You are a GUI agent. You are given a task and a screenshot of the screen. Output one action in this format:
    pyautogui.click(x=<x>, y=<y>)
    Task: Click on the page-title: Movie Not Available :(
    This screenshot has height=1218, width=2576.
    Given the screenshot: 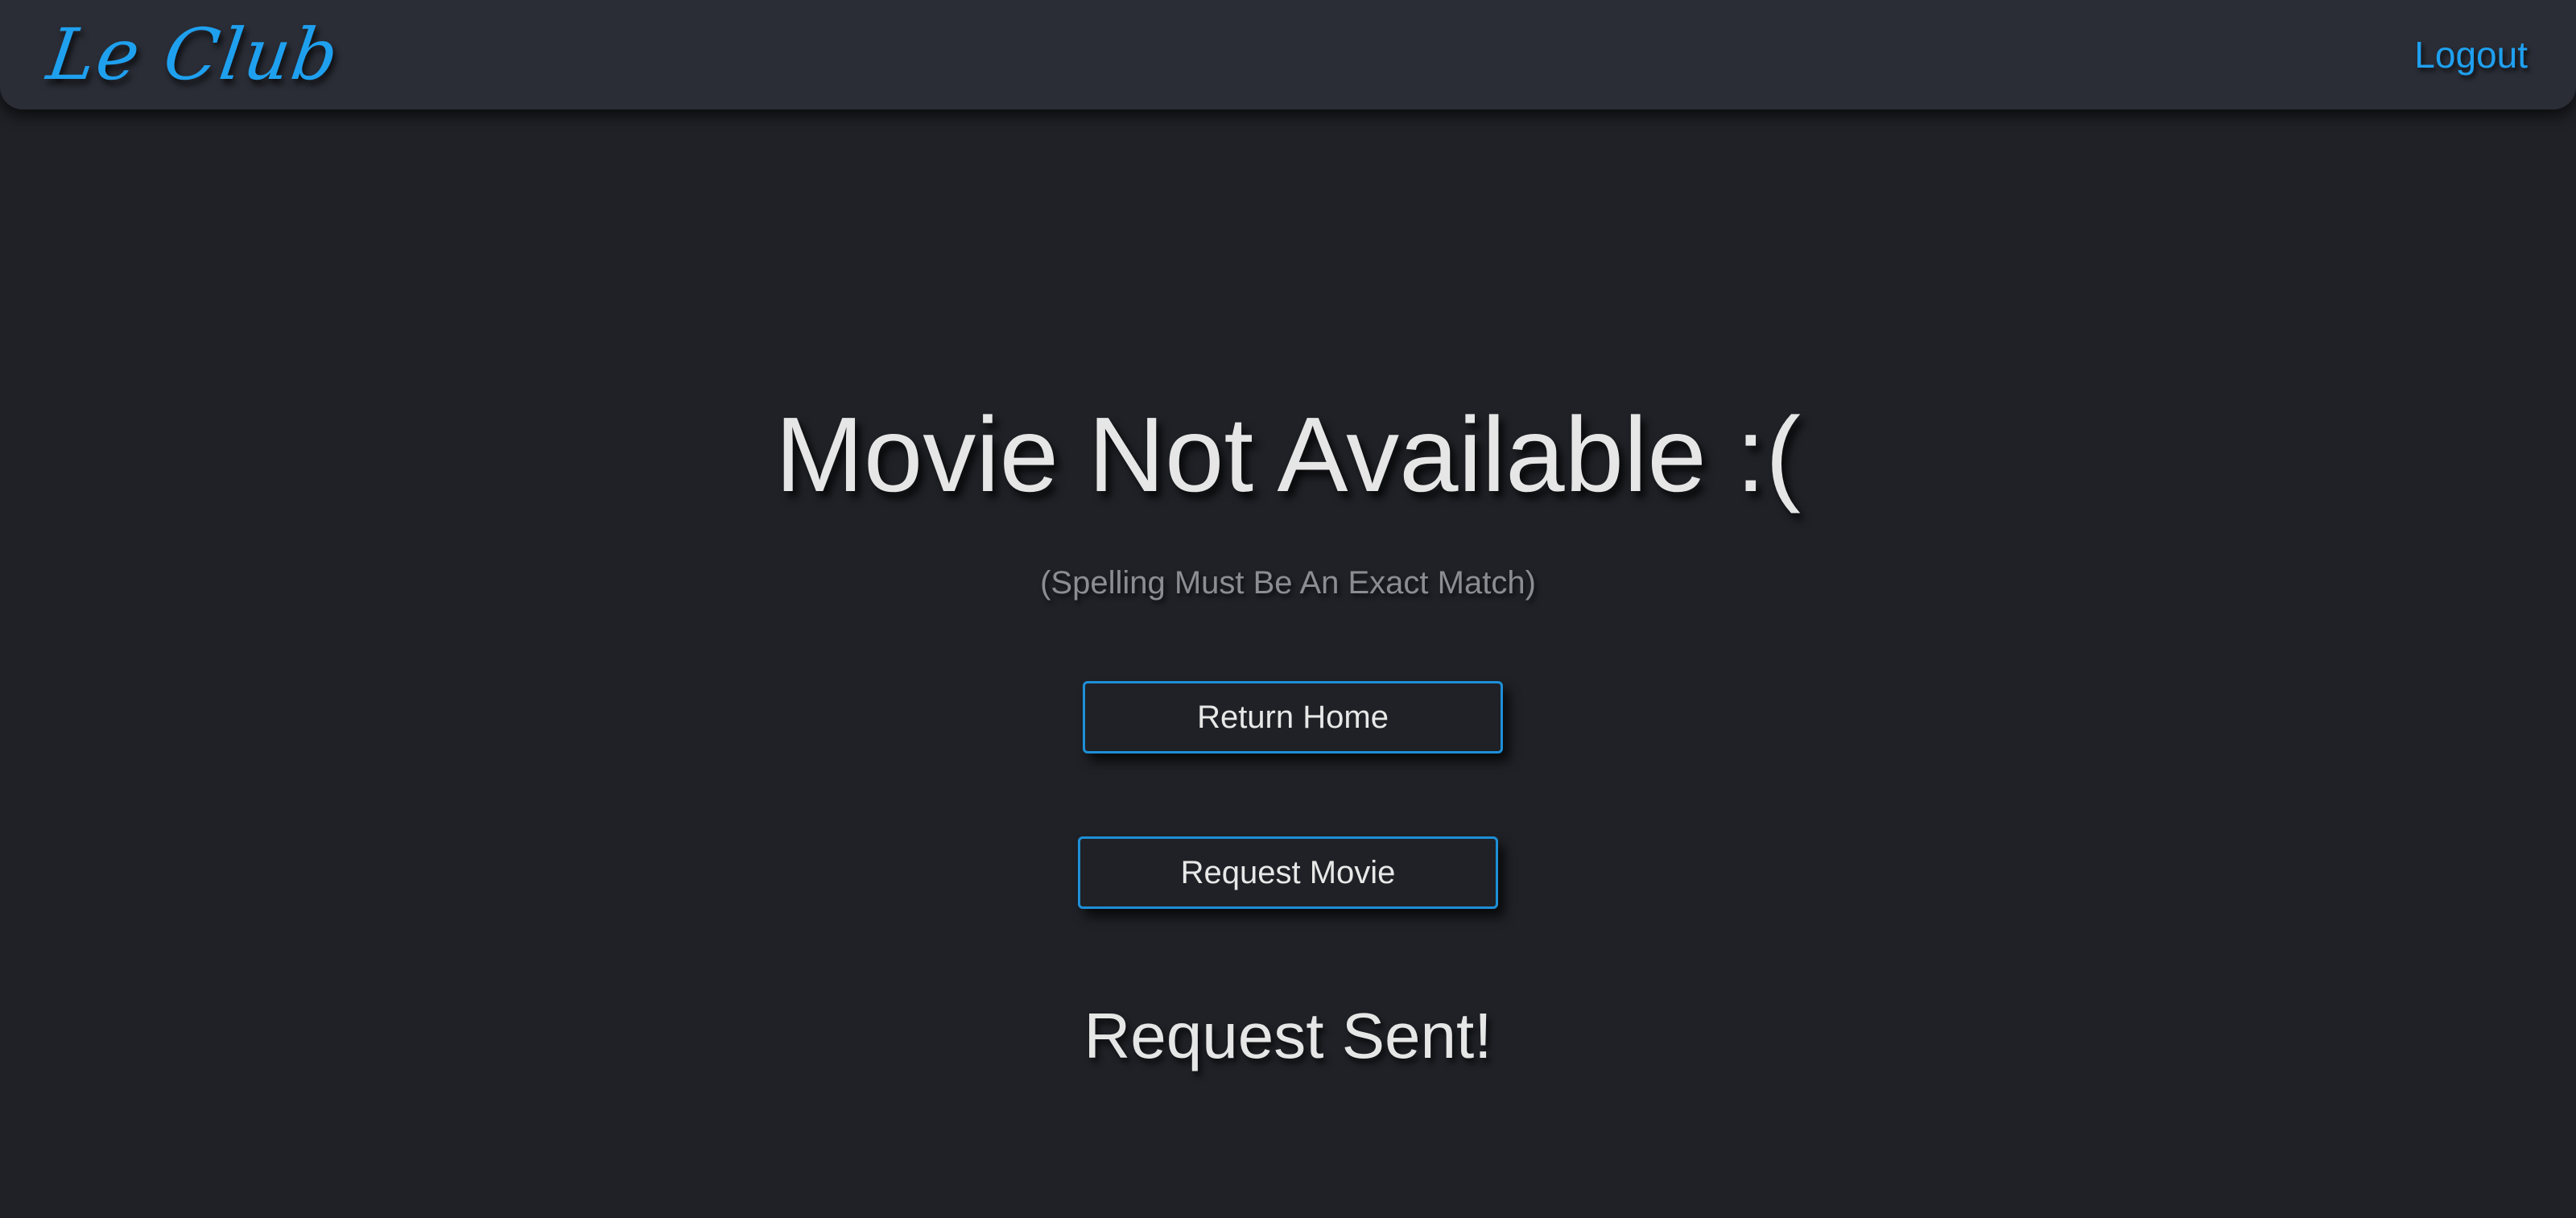 What is the action you would take?
    pyautogui.click(x=1288, y=455)
    